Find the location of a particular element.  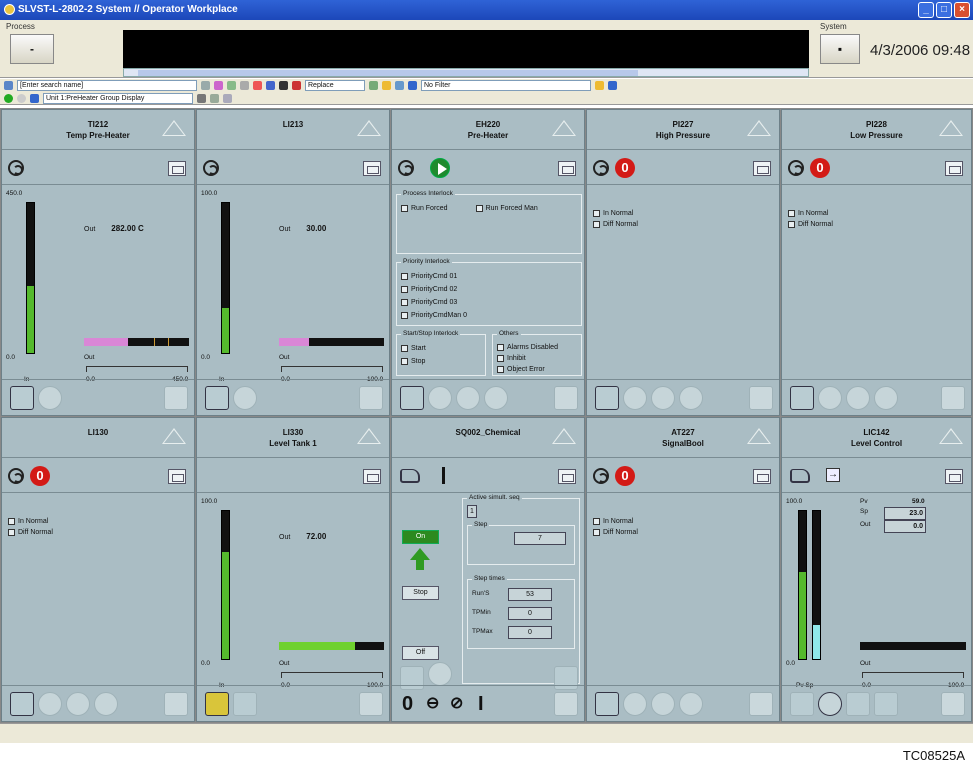

graphic-icon is located at coordinates (231, 85).